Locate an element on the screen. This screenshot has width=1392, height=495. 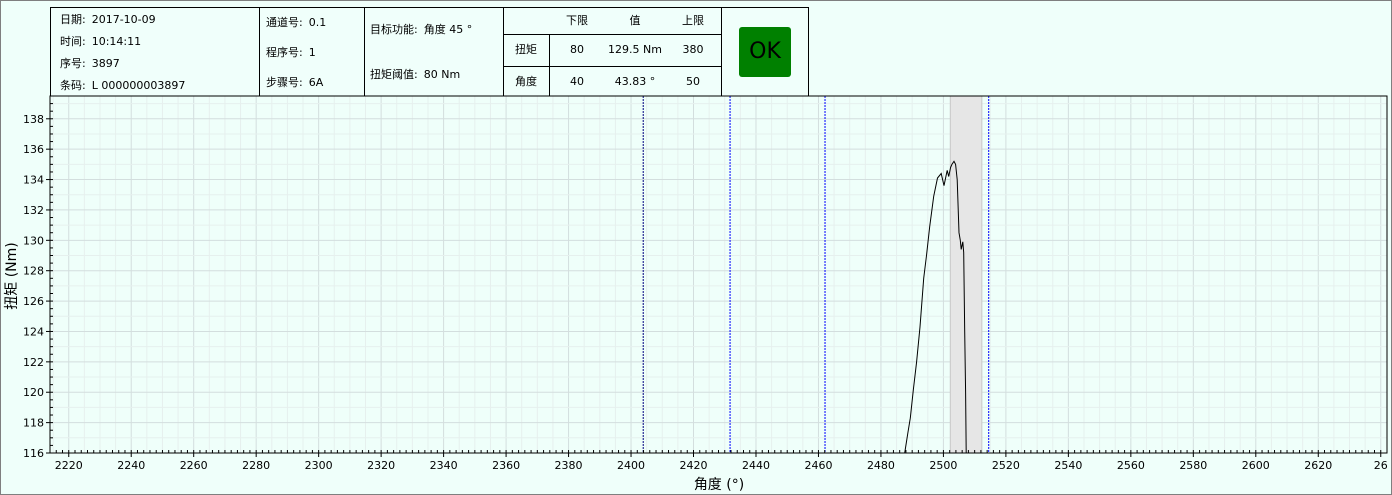
x-tick-label: 2380 is located at coordinates (569, 465).